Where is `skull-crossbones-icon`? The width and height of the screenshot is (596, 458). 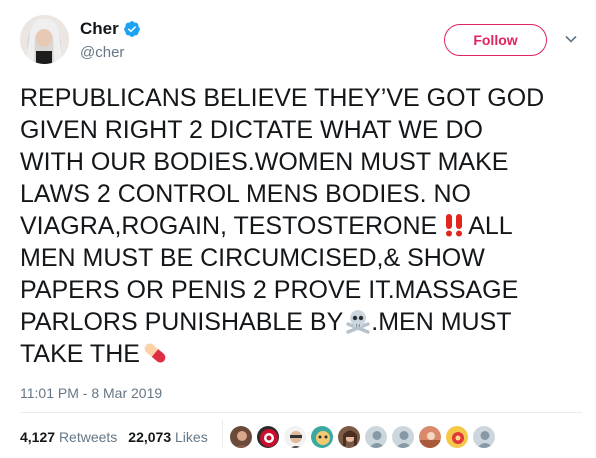
skull-crossbones-icon is located at coordinates (358, 321).